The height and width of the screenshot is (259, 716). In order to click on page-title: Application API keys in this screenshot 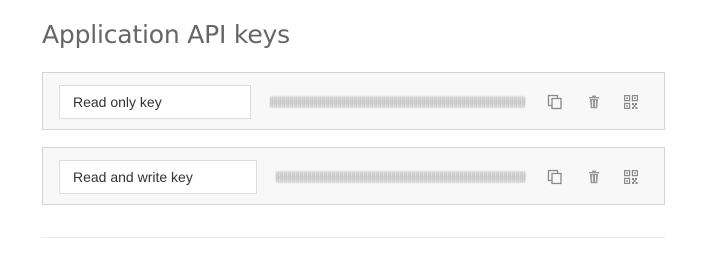, I will do `click(166, 34)`.